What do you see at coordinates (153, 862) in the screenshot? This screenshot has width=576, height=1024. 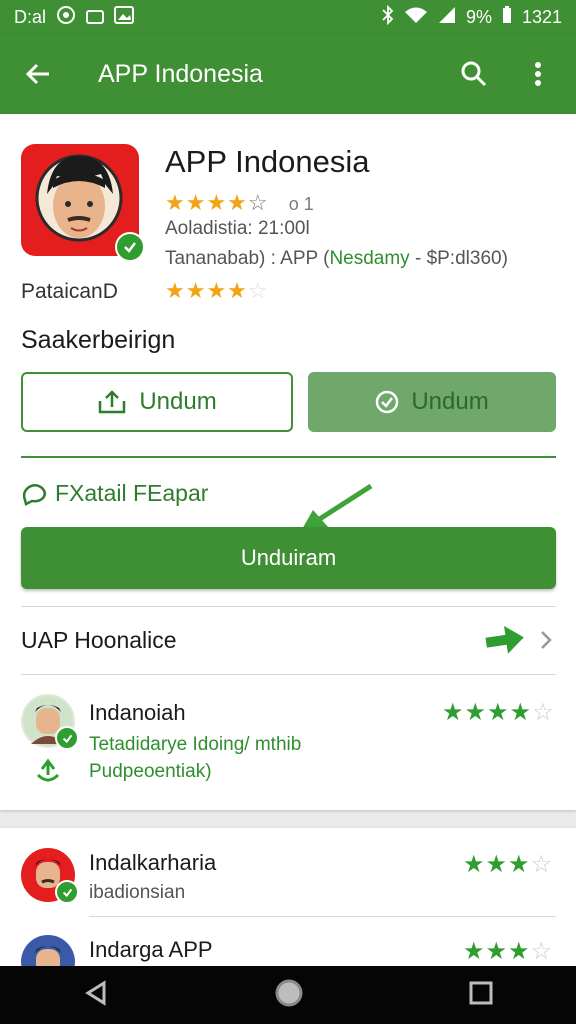 I see `suggestion-name: Indalkarharia` at bounding box center [153, 862].